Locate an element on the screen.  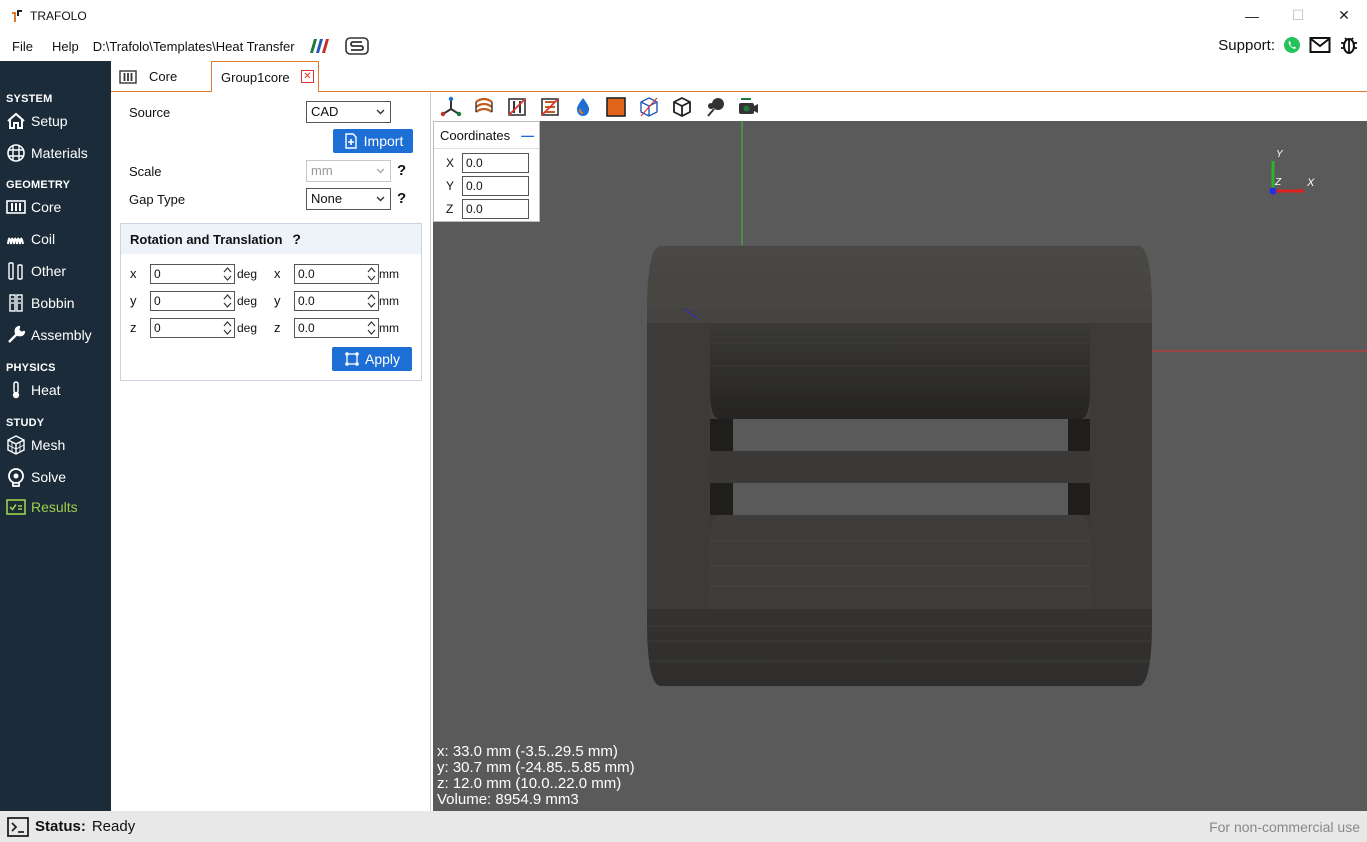
translation-z-value: 0.0 is located at coordinates (306, 328).